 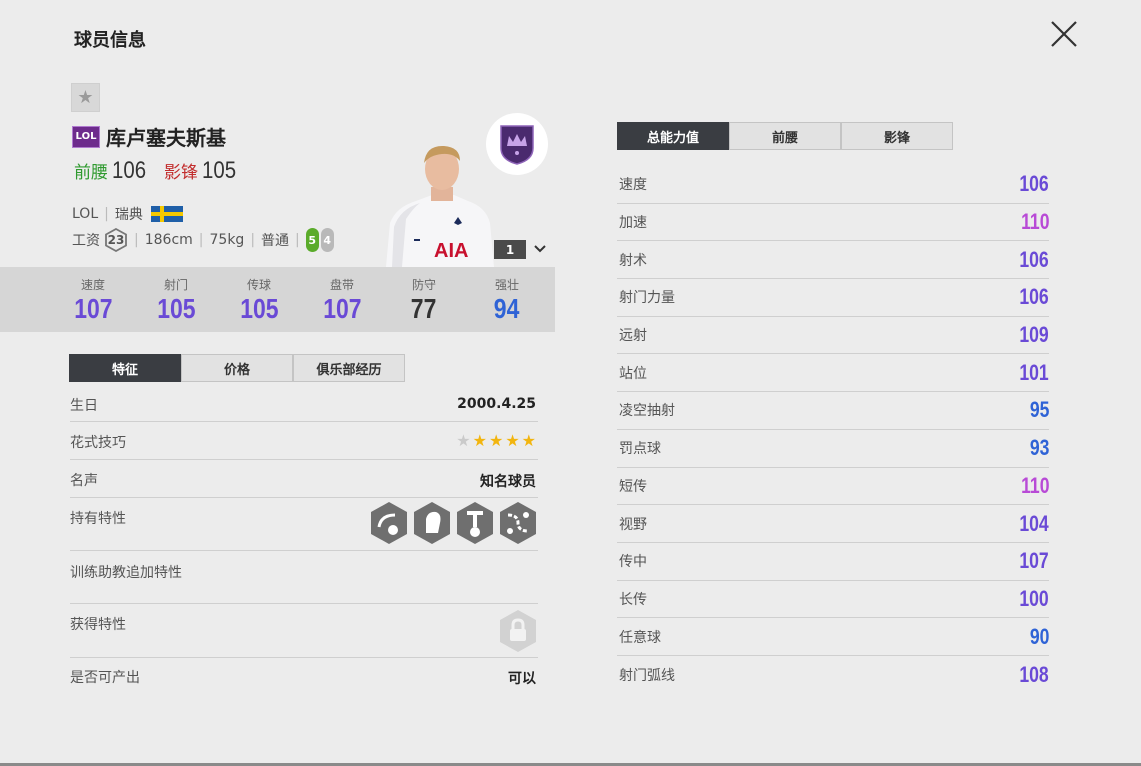 I want to click on attribute-name: 加速, so click(x=633, y=223).